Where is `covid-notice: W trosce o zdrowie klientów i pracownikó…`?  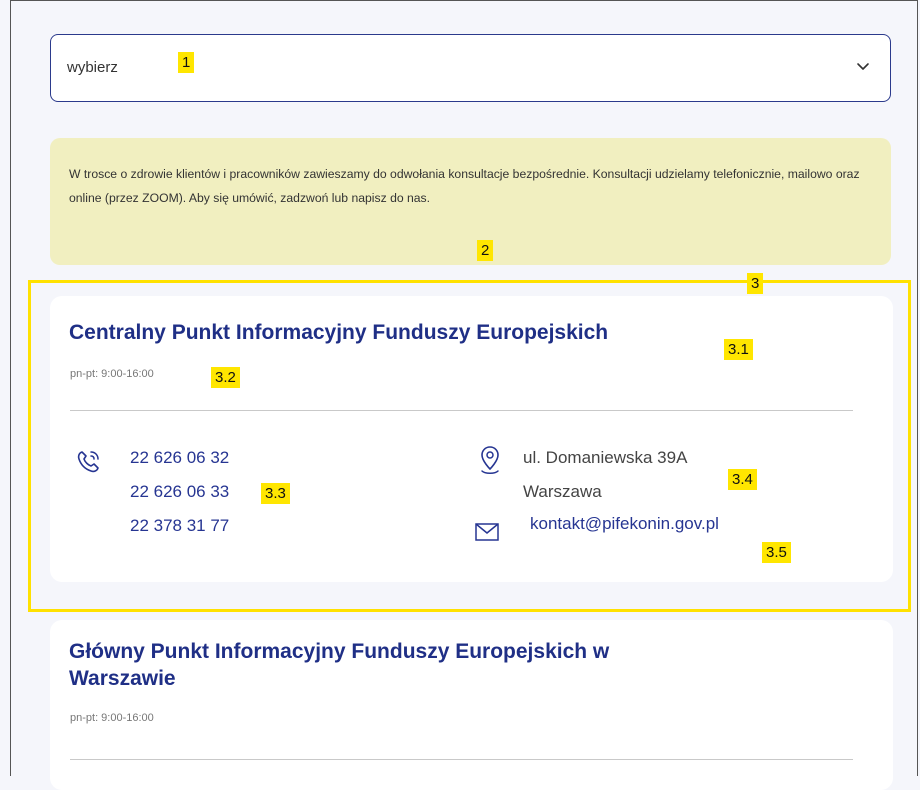
covid-notice: W trosce o zdrowie klientów i pracownikó… is located at coordinates (470, 201).